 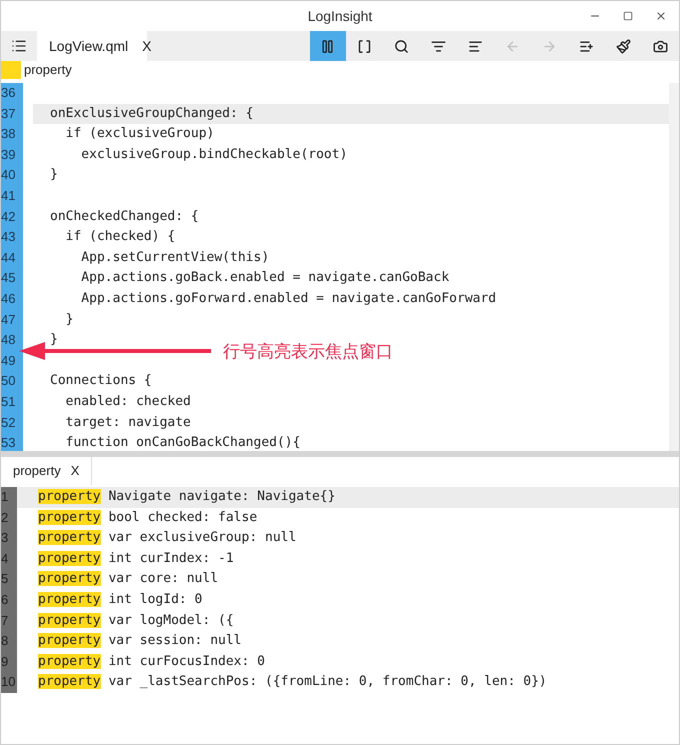 I want to click on line-number: 10, so click(x=9, y=682).